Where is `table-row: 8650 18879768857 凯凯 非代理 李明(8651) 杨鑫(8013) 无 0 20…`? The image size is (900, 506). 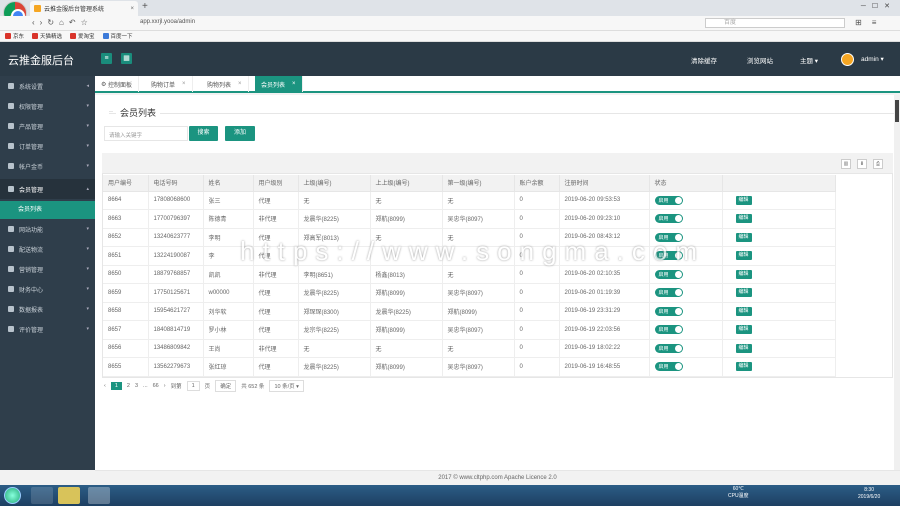
table-row: 8650 18879768857 凯凯 非代理 李明(8651) 杨鑫(8013) 无 0 20… is located at coordinates (469, 274).